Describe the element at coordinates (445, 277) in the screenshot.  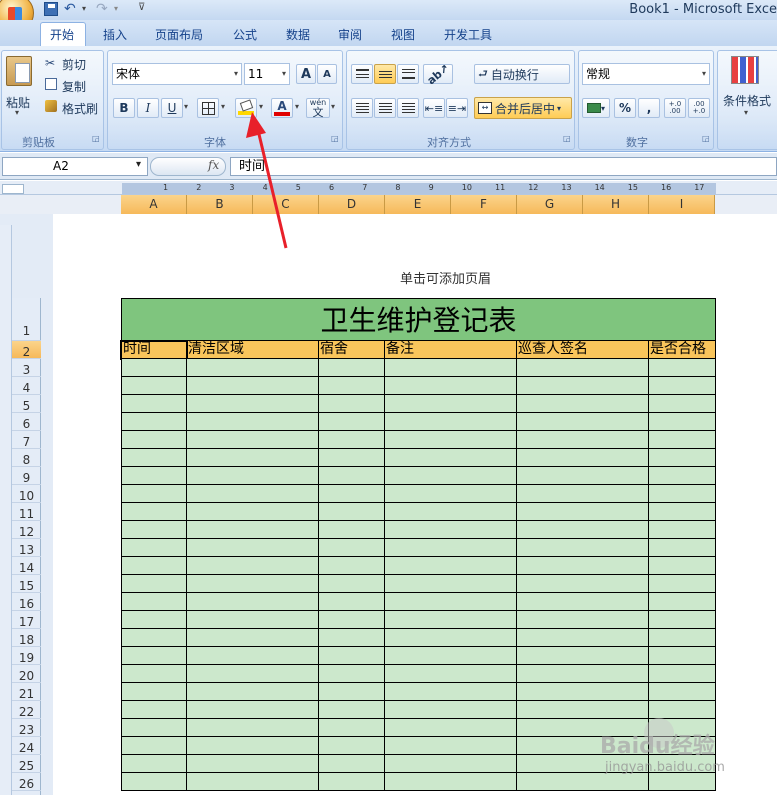
I see `page-header-hint: 单击可添加页眉` at that location.